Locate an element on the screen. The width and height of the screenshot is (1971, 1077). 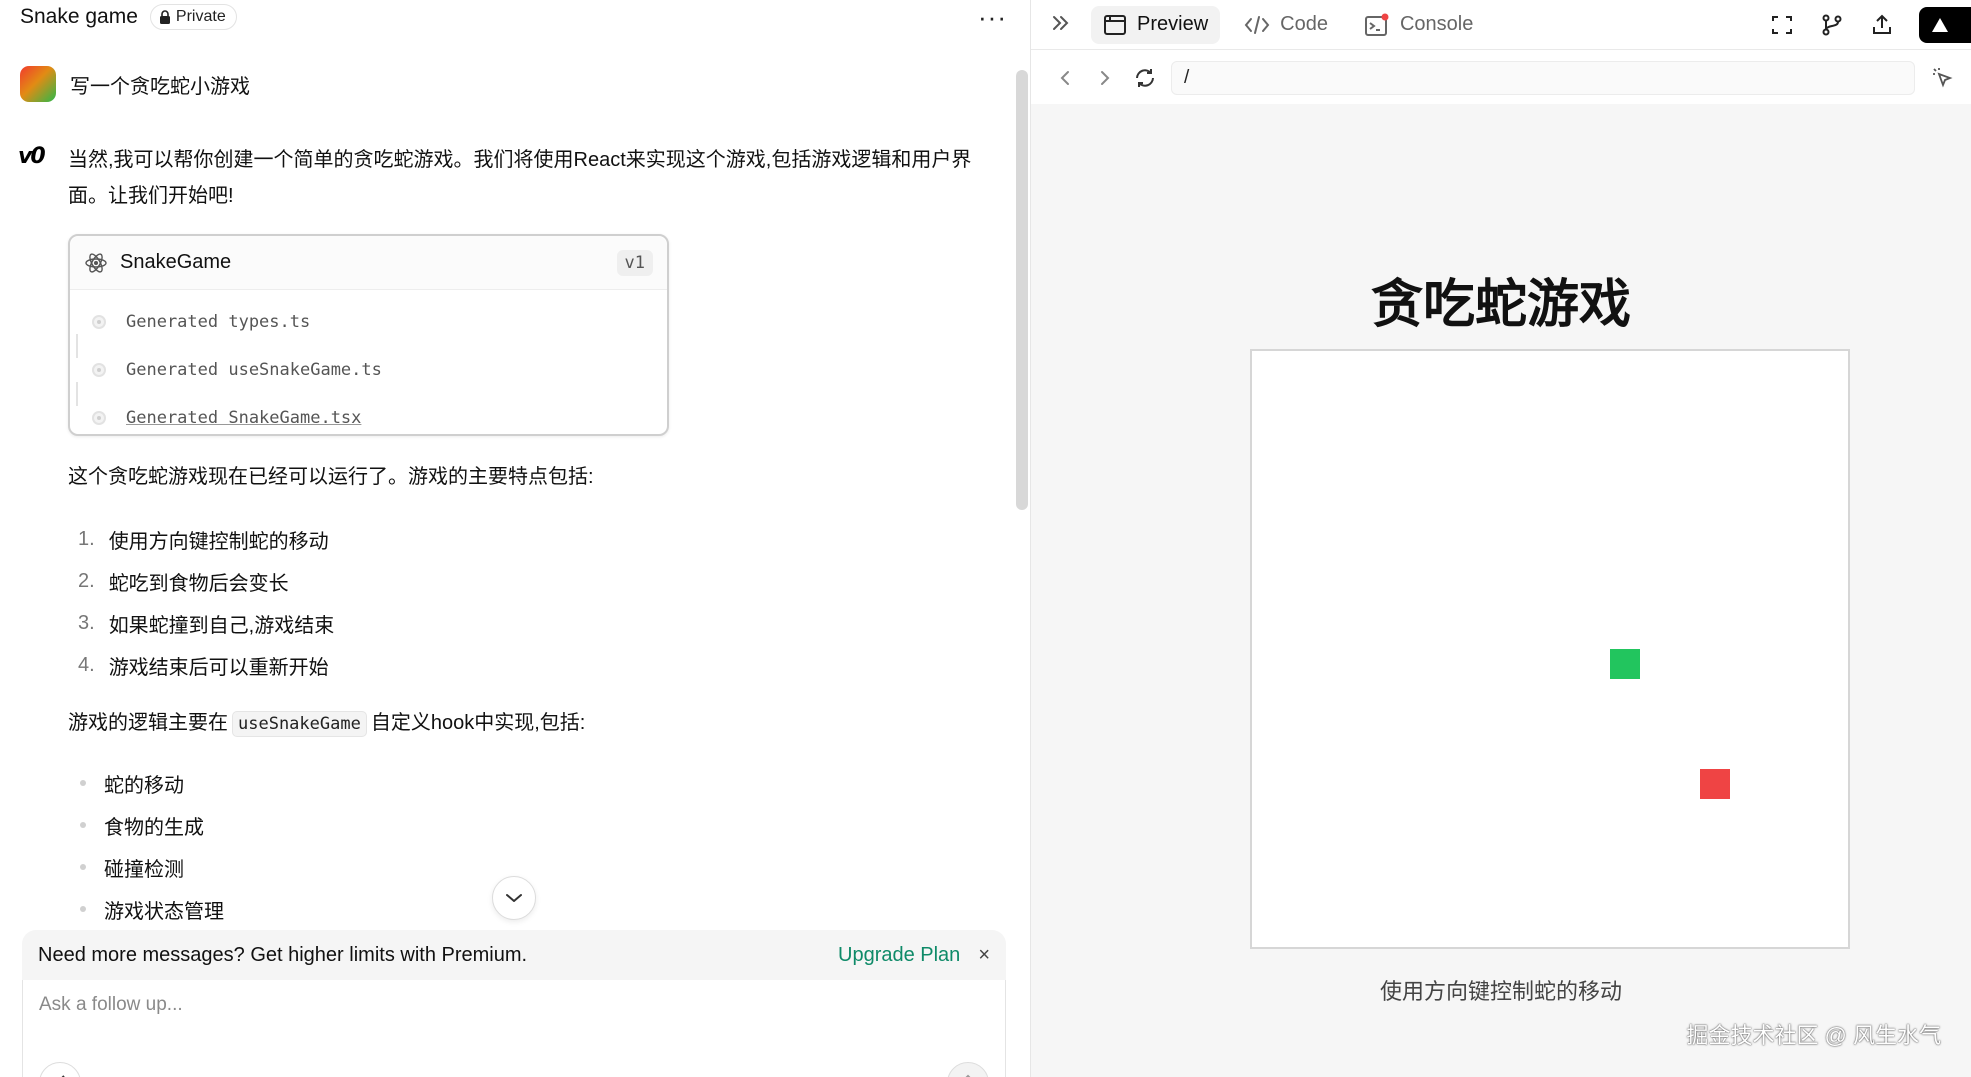
forward-button is located at coordinates (1105, 78).